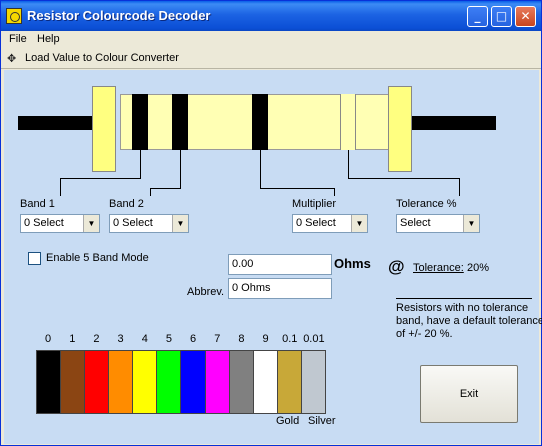 Image resolution: width=542 pixels, height=446 pixels. Describe the element at coordinates (290, 339) in the screenshot. I see `swatch-value-label: 0.1` at that location.